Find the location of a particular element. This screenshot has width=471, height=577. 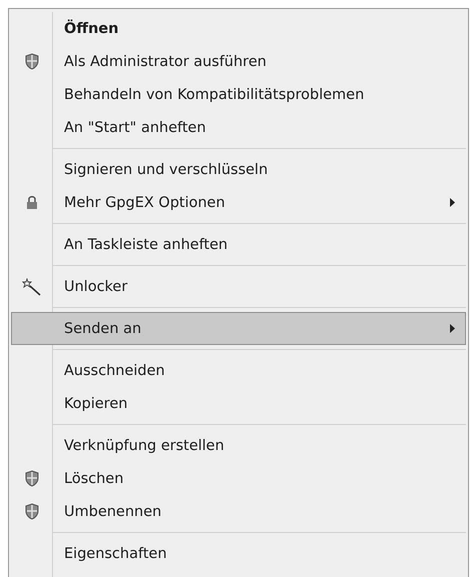

lock-icon is located at coordinates (32, 202).